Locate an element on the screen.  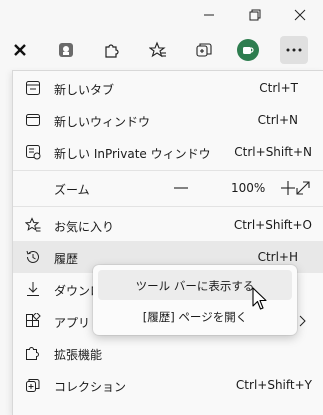
restore-button is located at coordinates (255, 15).